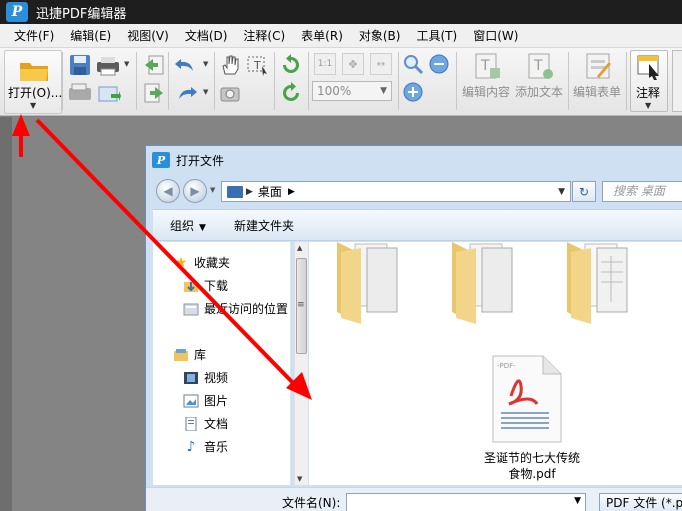 The height and width of the screenshot is (511, 682). Describe the element at coordinates (561, 192) in the screenshot. I see `address-dropdown-icon: ▼` at that location.